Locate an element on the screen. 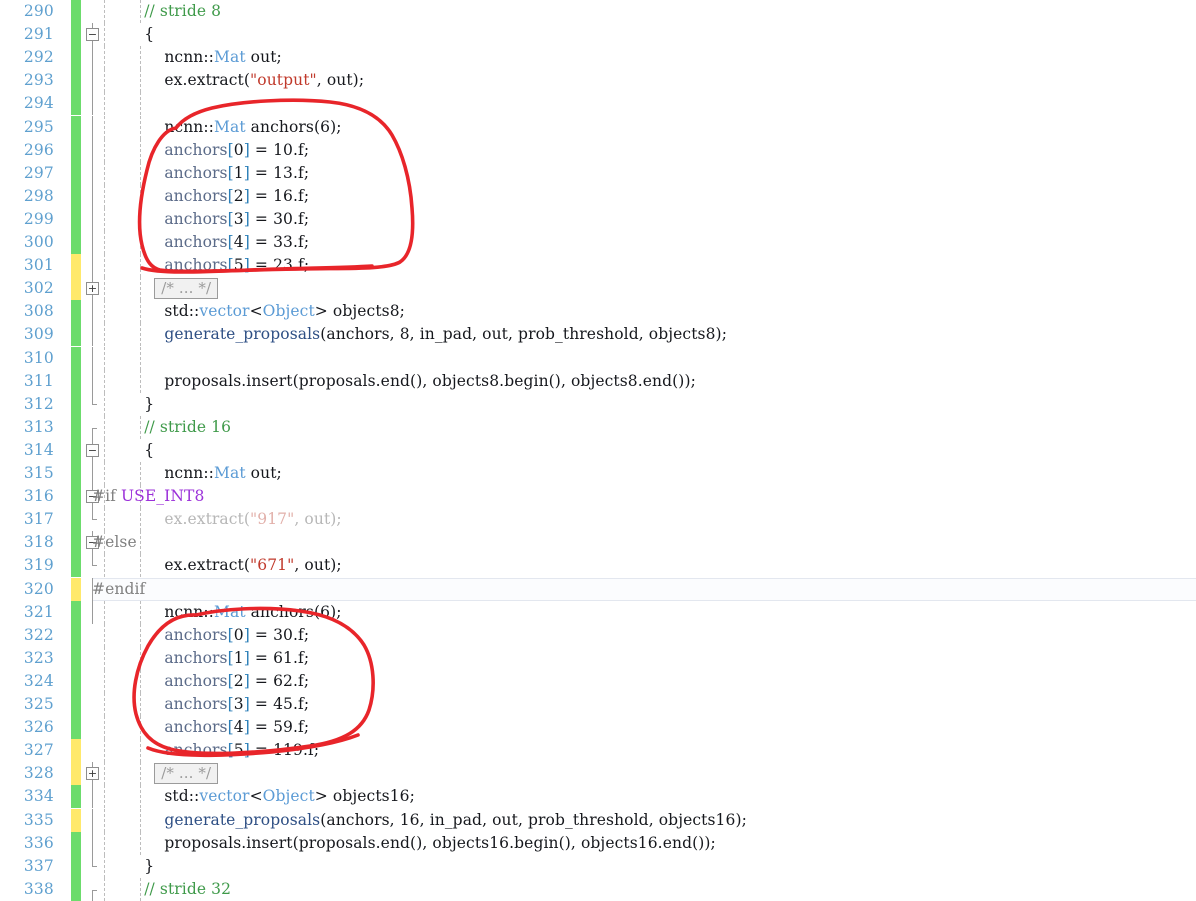 This screenshot has width=1196, height=901. line-number: 322 is located at coordinates (27, 635).